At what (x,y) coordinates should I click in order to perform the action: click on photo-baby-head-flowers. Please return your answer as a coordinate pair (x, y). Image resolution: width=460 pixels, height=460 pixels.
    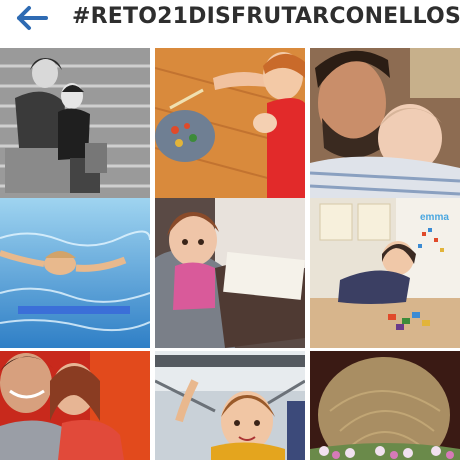
    Looking at the image, I should click on (385, 405).